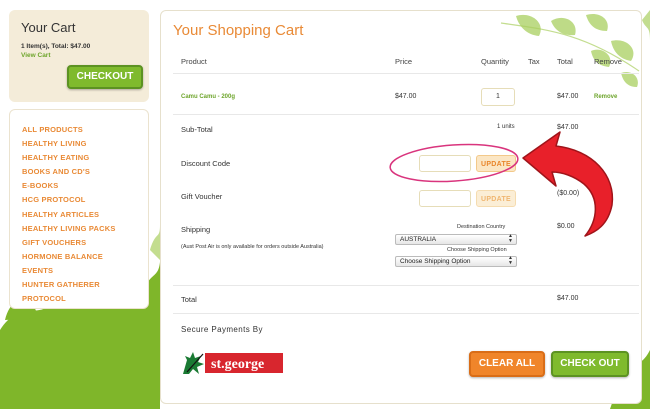  Describe the element at coordinates (590, 364) in the screenshot. I see `check-out-button: CHECK OUT` at that location.